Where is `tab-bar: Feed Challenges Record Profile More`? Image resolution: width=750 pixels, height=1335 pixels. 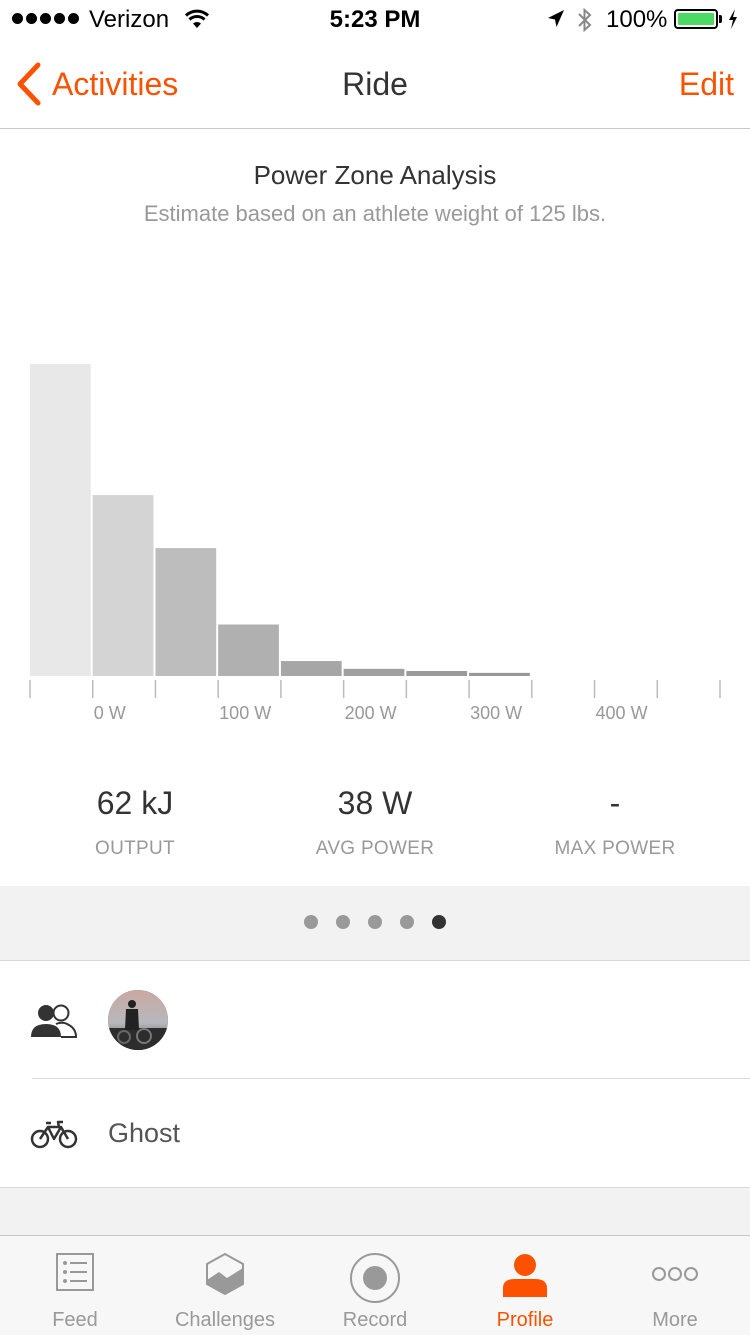
tab-bar: Feed Challenges Record Profile More is located at coordinates (375, 1285).